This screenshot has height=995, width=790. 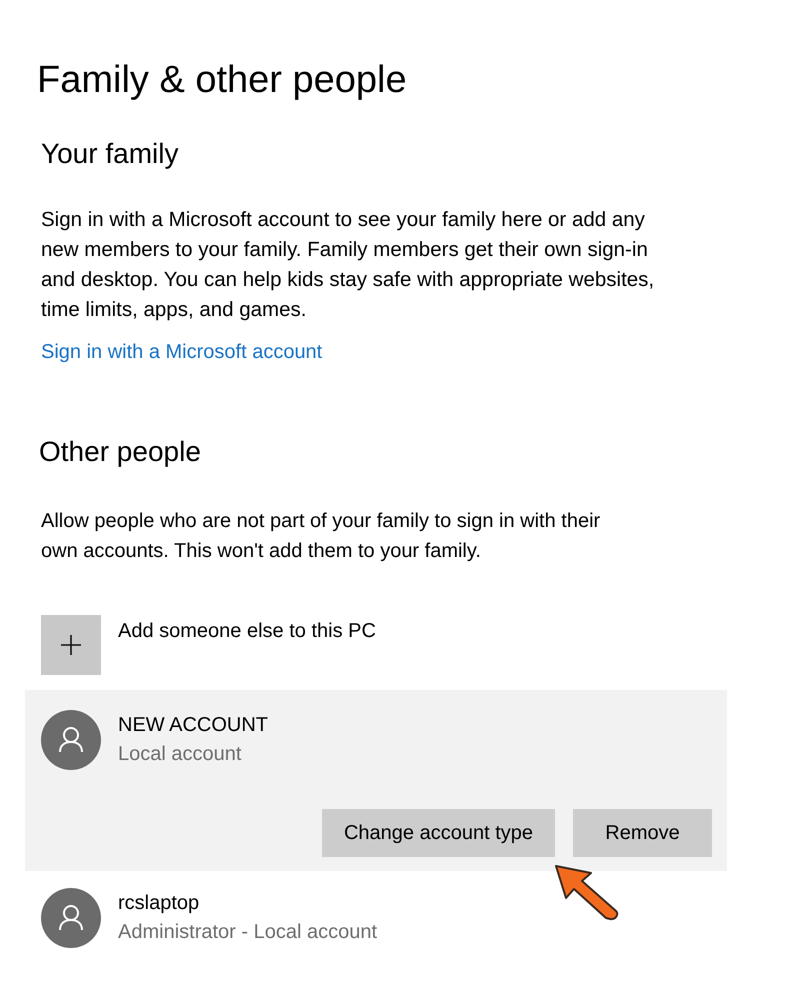 What do you see at coordinates (248, 932) in the screenshot?
I see `account-type: Administrator - Local account` at bounding box center [248, 932].